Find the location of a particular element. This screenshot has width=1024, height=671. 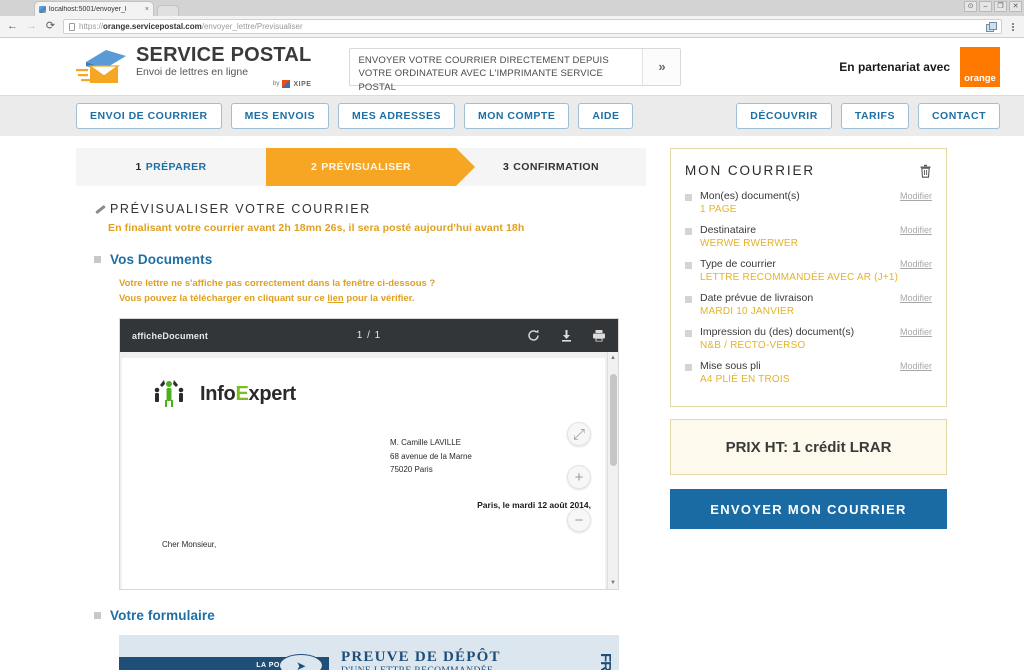

modify-date-livraison-link: Modifier is located at coordinates (916, 298).